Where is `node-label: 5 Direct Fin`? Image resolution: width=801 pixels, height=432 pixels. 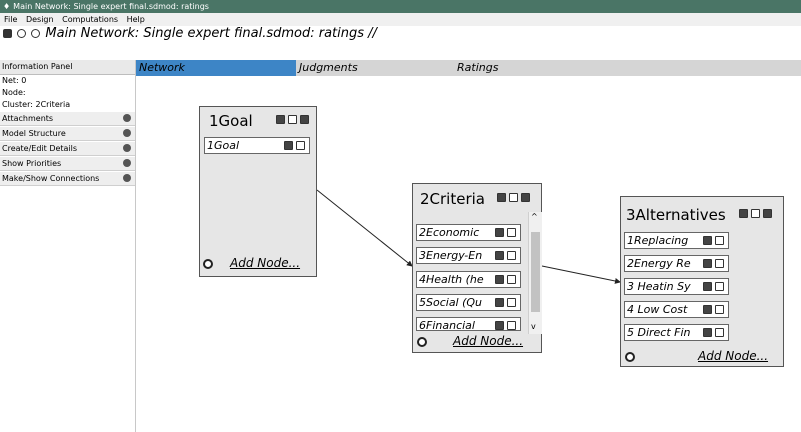 node-label: 5 Direct Fin is located at coordinates (659, 332).